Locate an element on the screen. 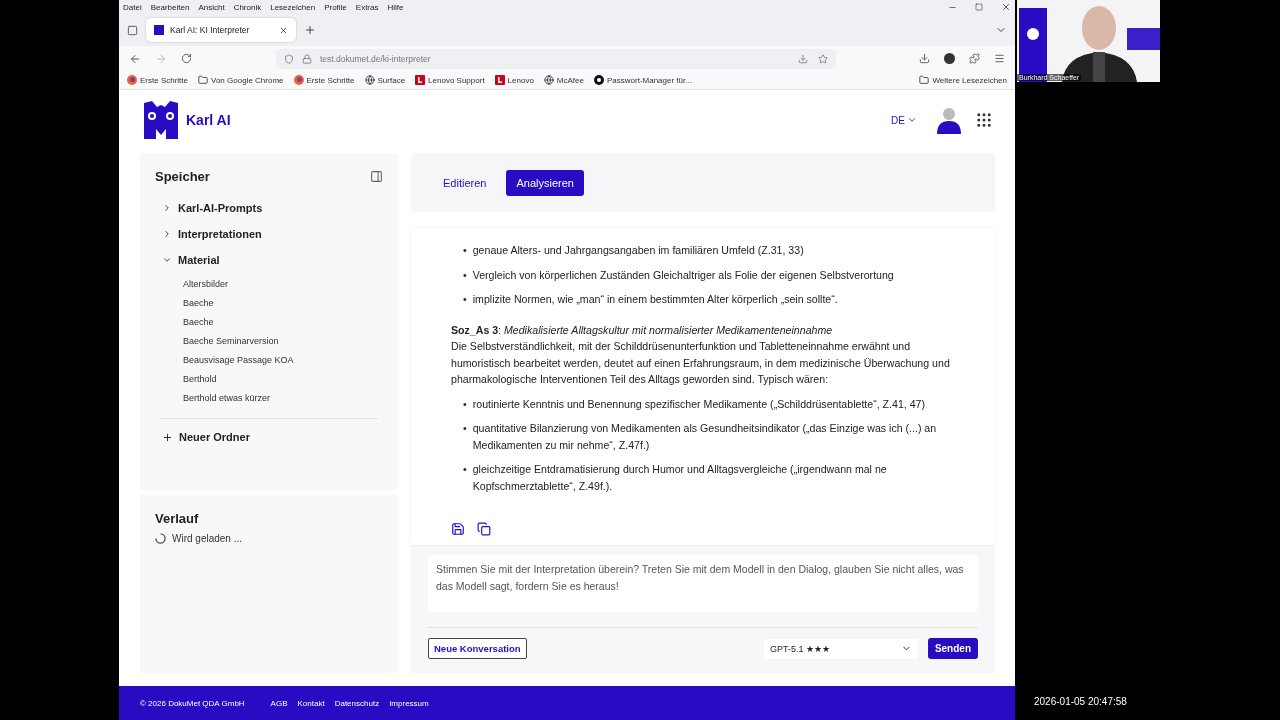  panel-title: Verlauf is located at coordinates (177, 518).